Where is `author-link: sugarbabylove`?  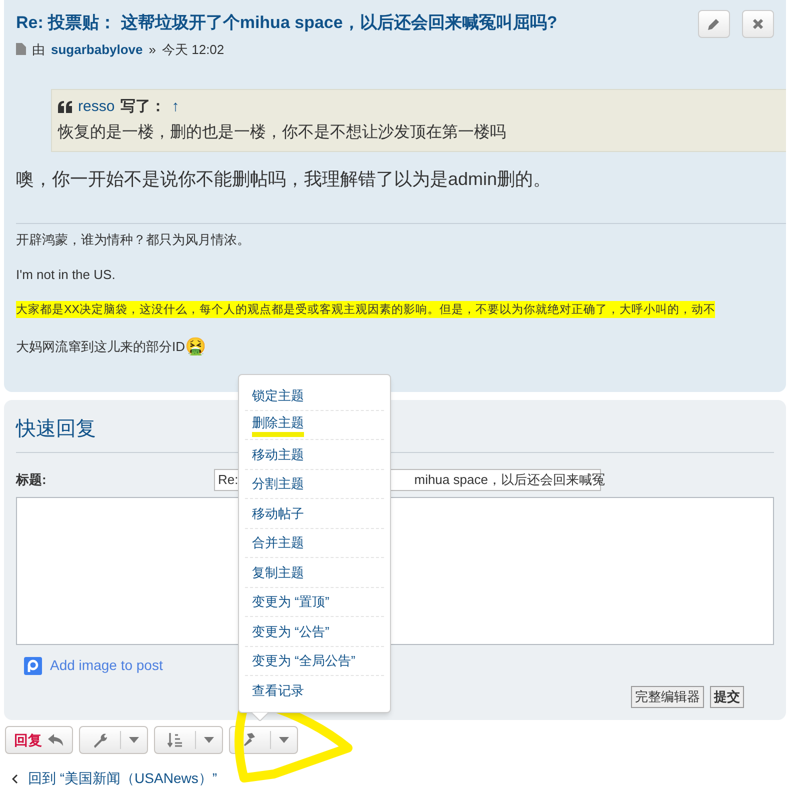 author-link: sugarbabylove is located at coordinates (97, 49).